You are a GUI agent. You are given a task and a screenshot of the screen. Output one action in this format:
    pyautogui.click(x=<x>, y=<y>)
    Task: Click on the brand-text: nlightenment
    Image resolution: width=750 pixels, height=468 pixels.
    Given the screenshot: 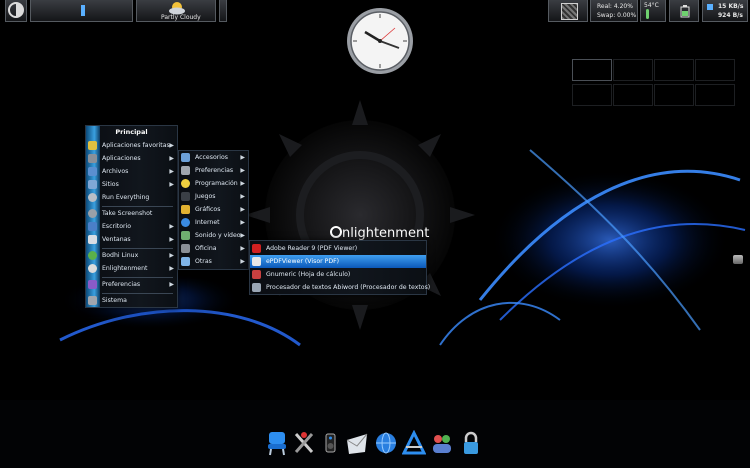 What is the action you would take?
    pyautogui.click(x=386, y=233)
    